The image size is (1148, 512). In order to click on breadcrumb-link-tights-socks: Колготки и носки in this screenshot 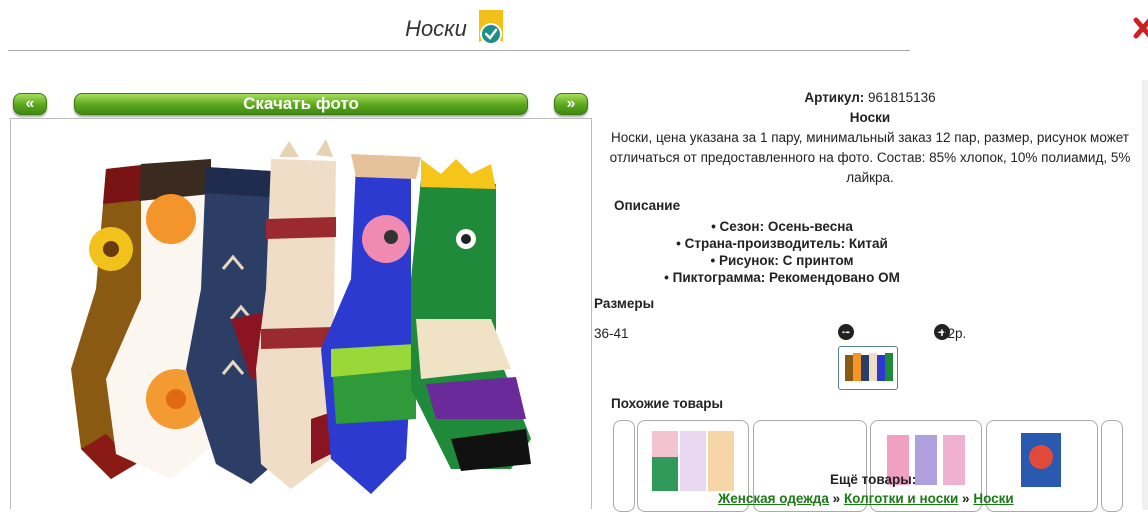, I will do `click(901, 498)`.